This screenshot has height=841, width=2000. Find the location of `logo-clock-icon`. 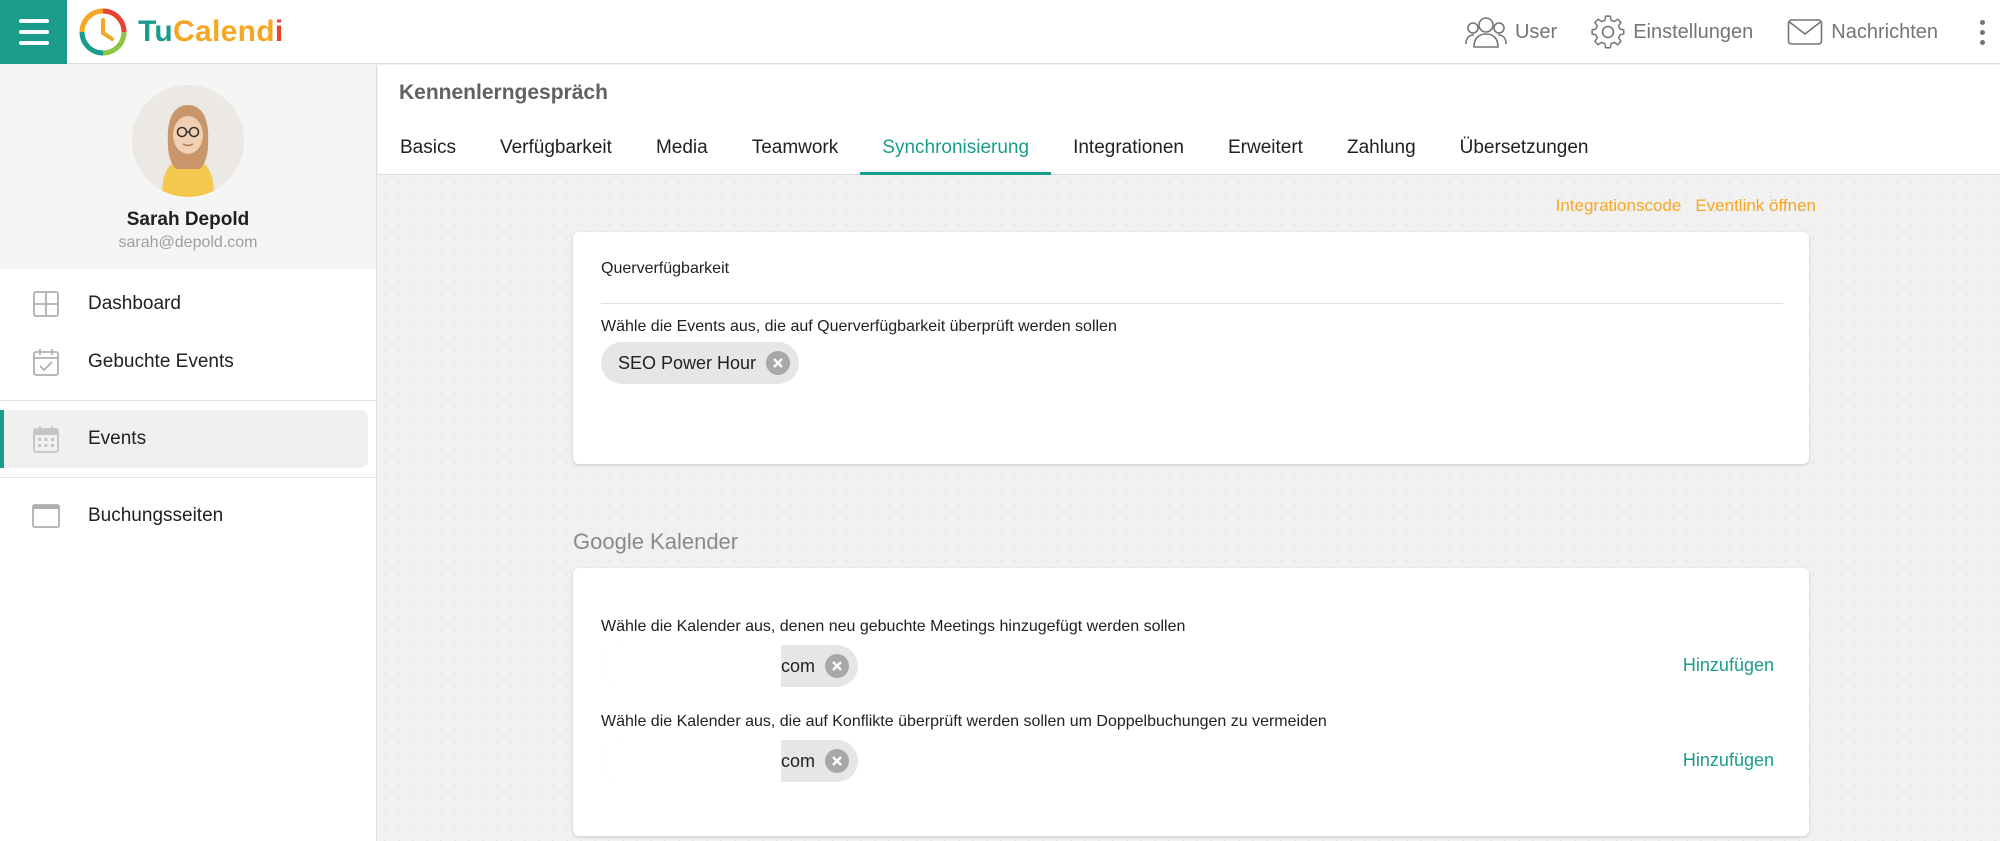

logo-clock-icon is located at coordinates (103, 32).